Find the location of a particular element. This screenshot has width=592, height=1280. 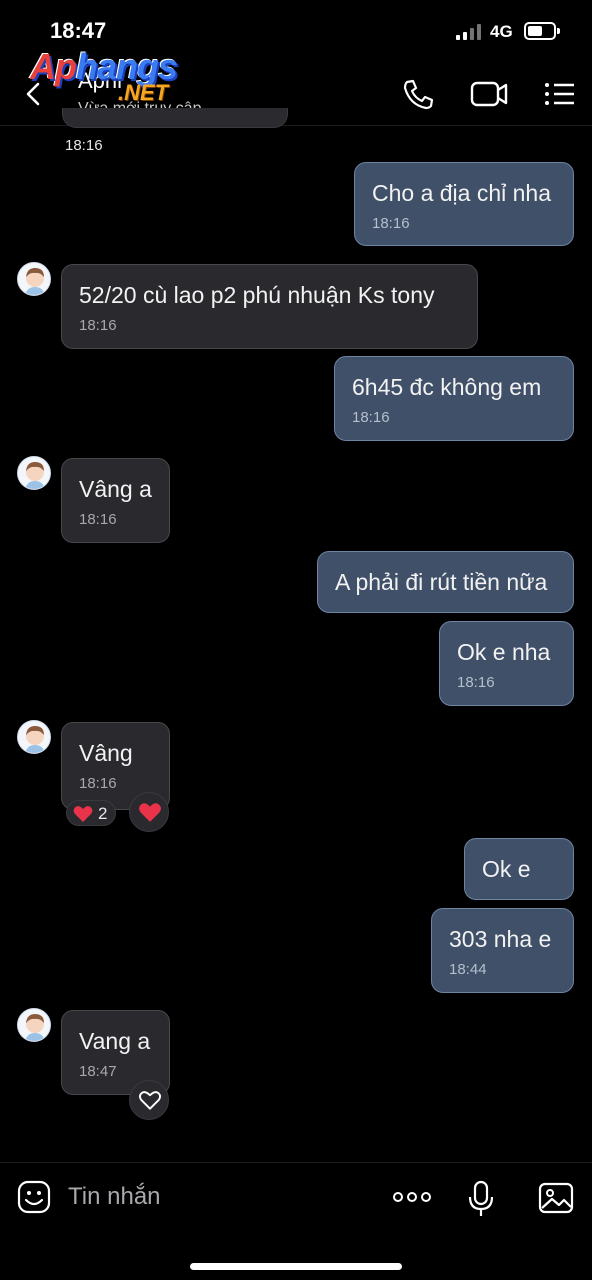

heart-outline-icon is located at coordinates (150, 1103).